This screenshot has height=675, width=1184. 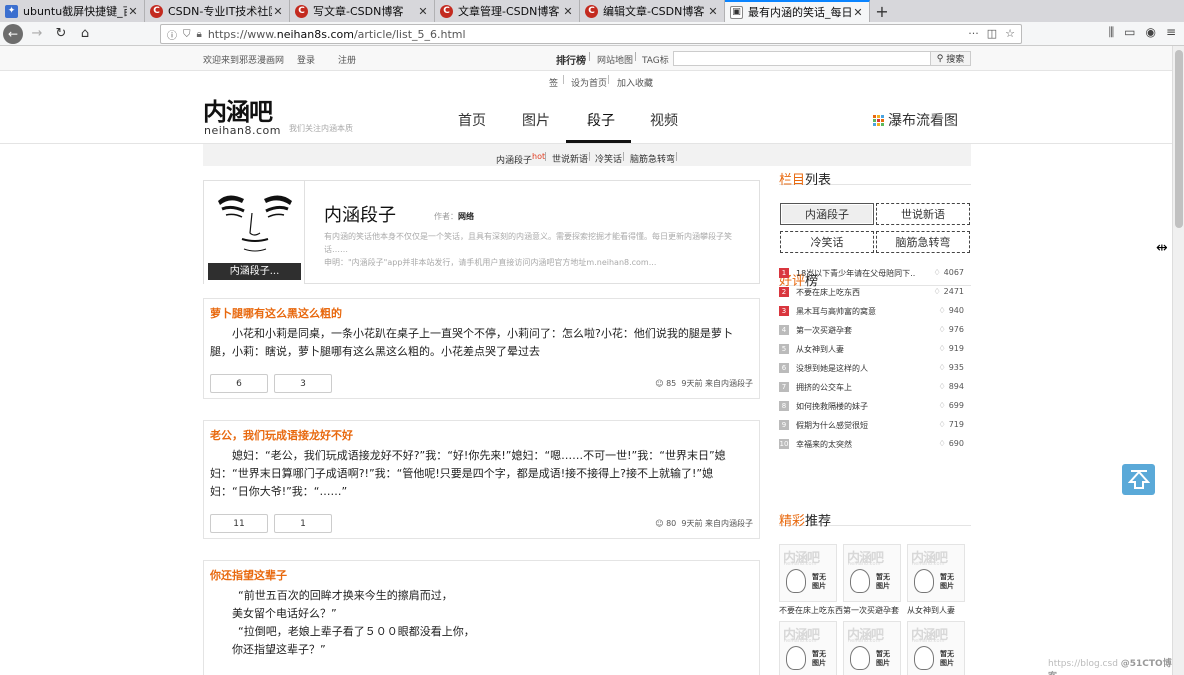 I want to click on new-tab-button: +, so click(x=882, y=11).